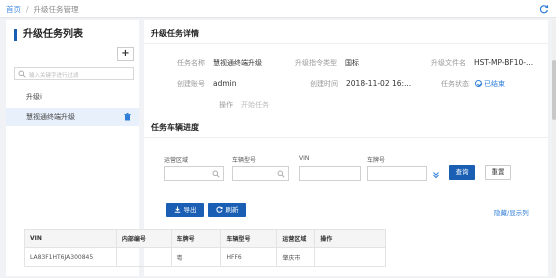 Image resolution: width=556 pixels, height=278 pixels. Describe the element at coordinates (144, 257) in the screenshot. I see `cell-internal-no` at that location.